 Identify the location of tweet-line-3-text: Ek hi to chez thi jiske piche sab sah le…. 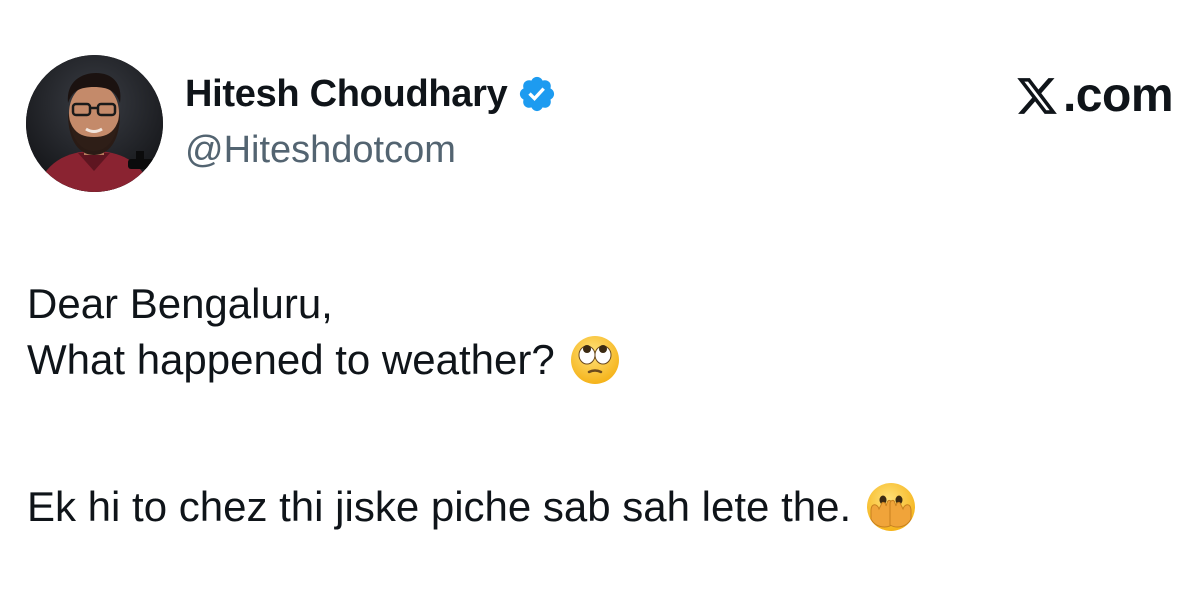
(439, 506).